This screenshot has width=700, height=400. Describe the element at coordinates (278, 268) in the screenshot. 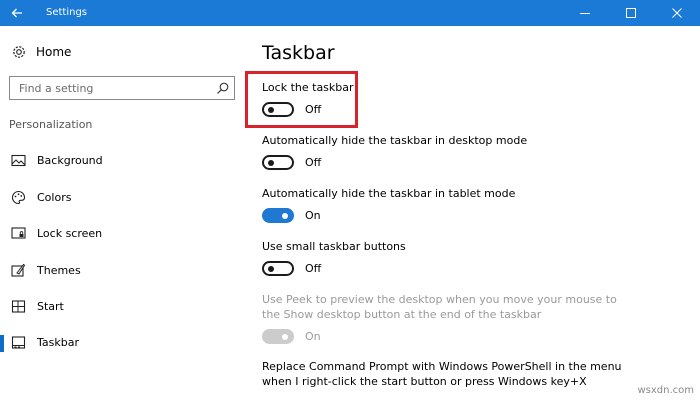

I see `small-buttons-toggle` at that location.